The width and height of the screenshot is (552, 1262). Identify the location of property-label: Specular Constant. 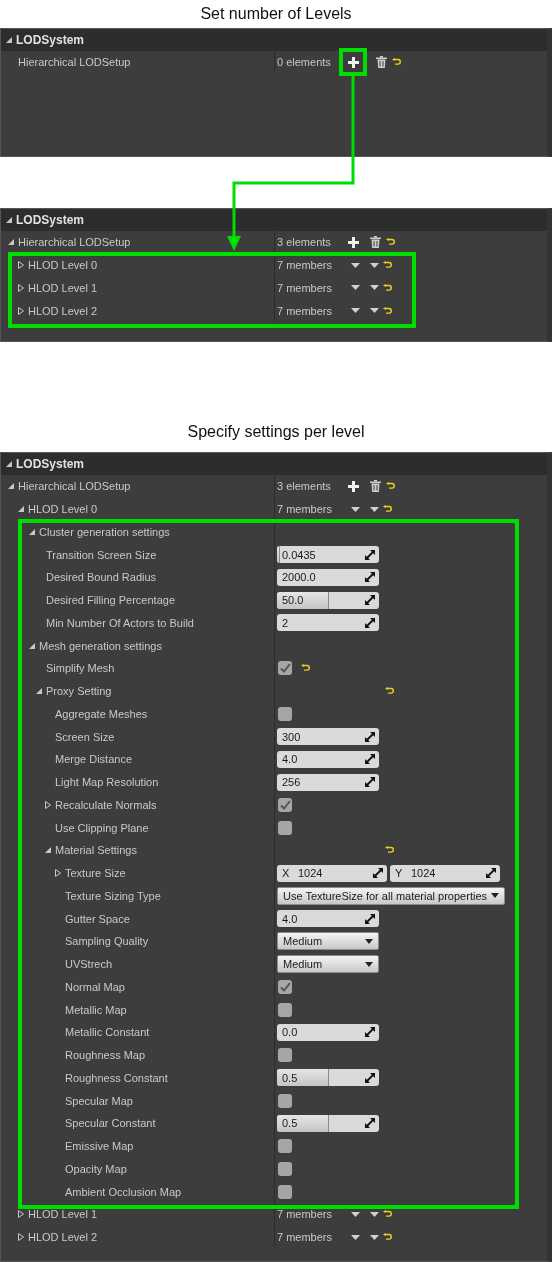
(110, 1123).